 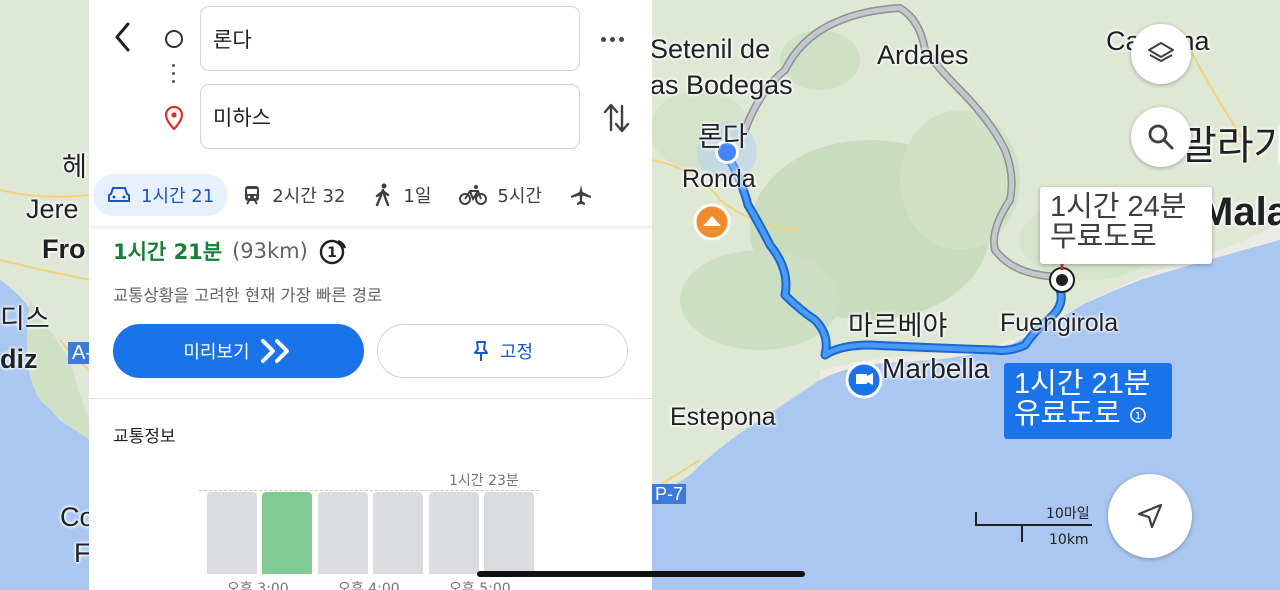 What do you see at coordinates (252, 195) in the screenshot?
I see `train-icon` at bounding box center [252, 195].